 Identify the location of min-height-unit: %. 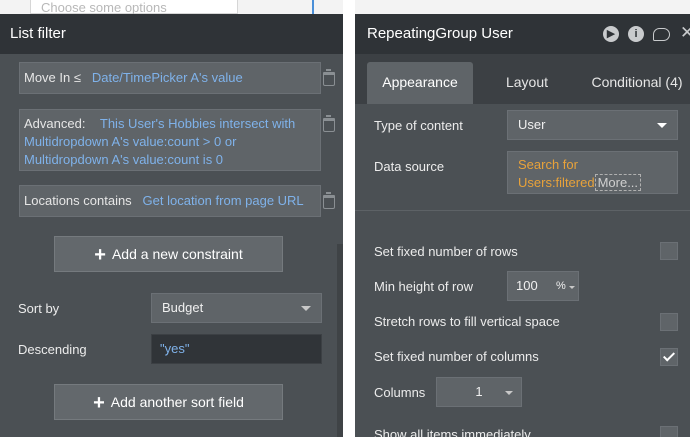
(561, 286).